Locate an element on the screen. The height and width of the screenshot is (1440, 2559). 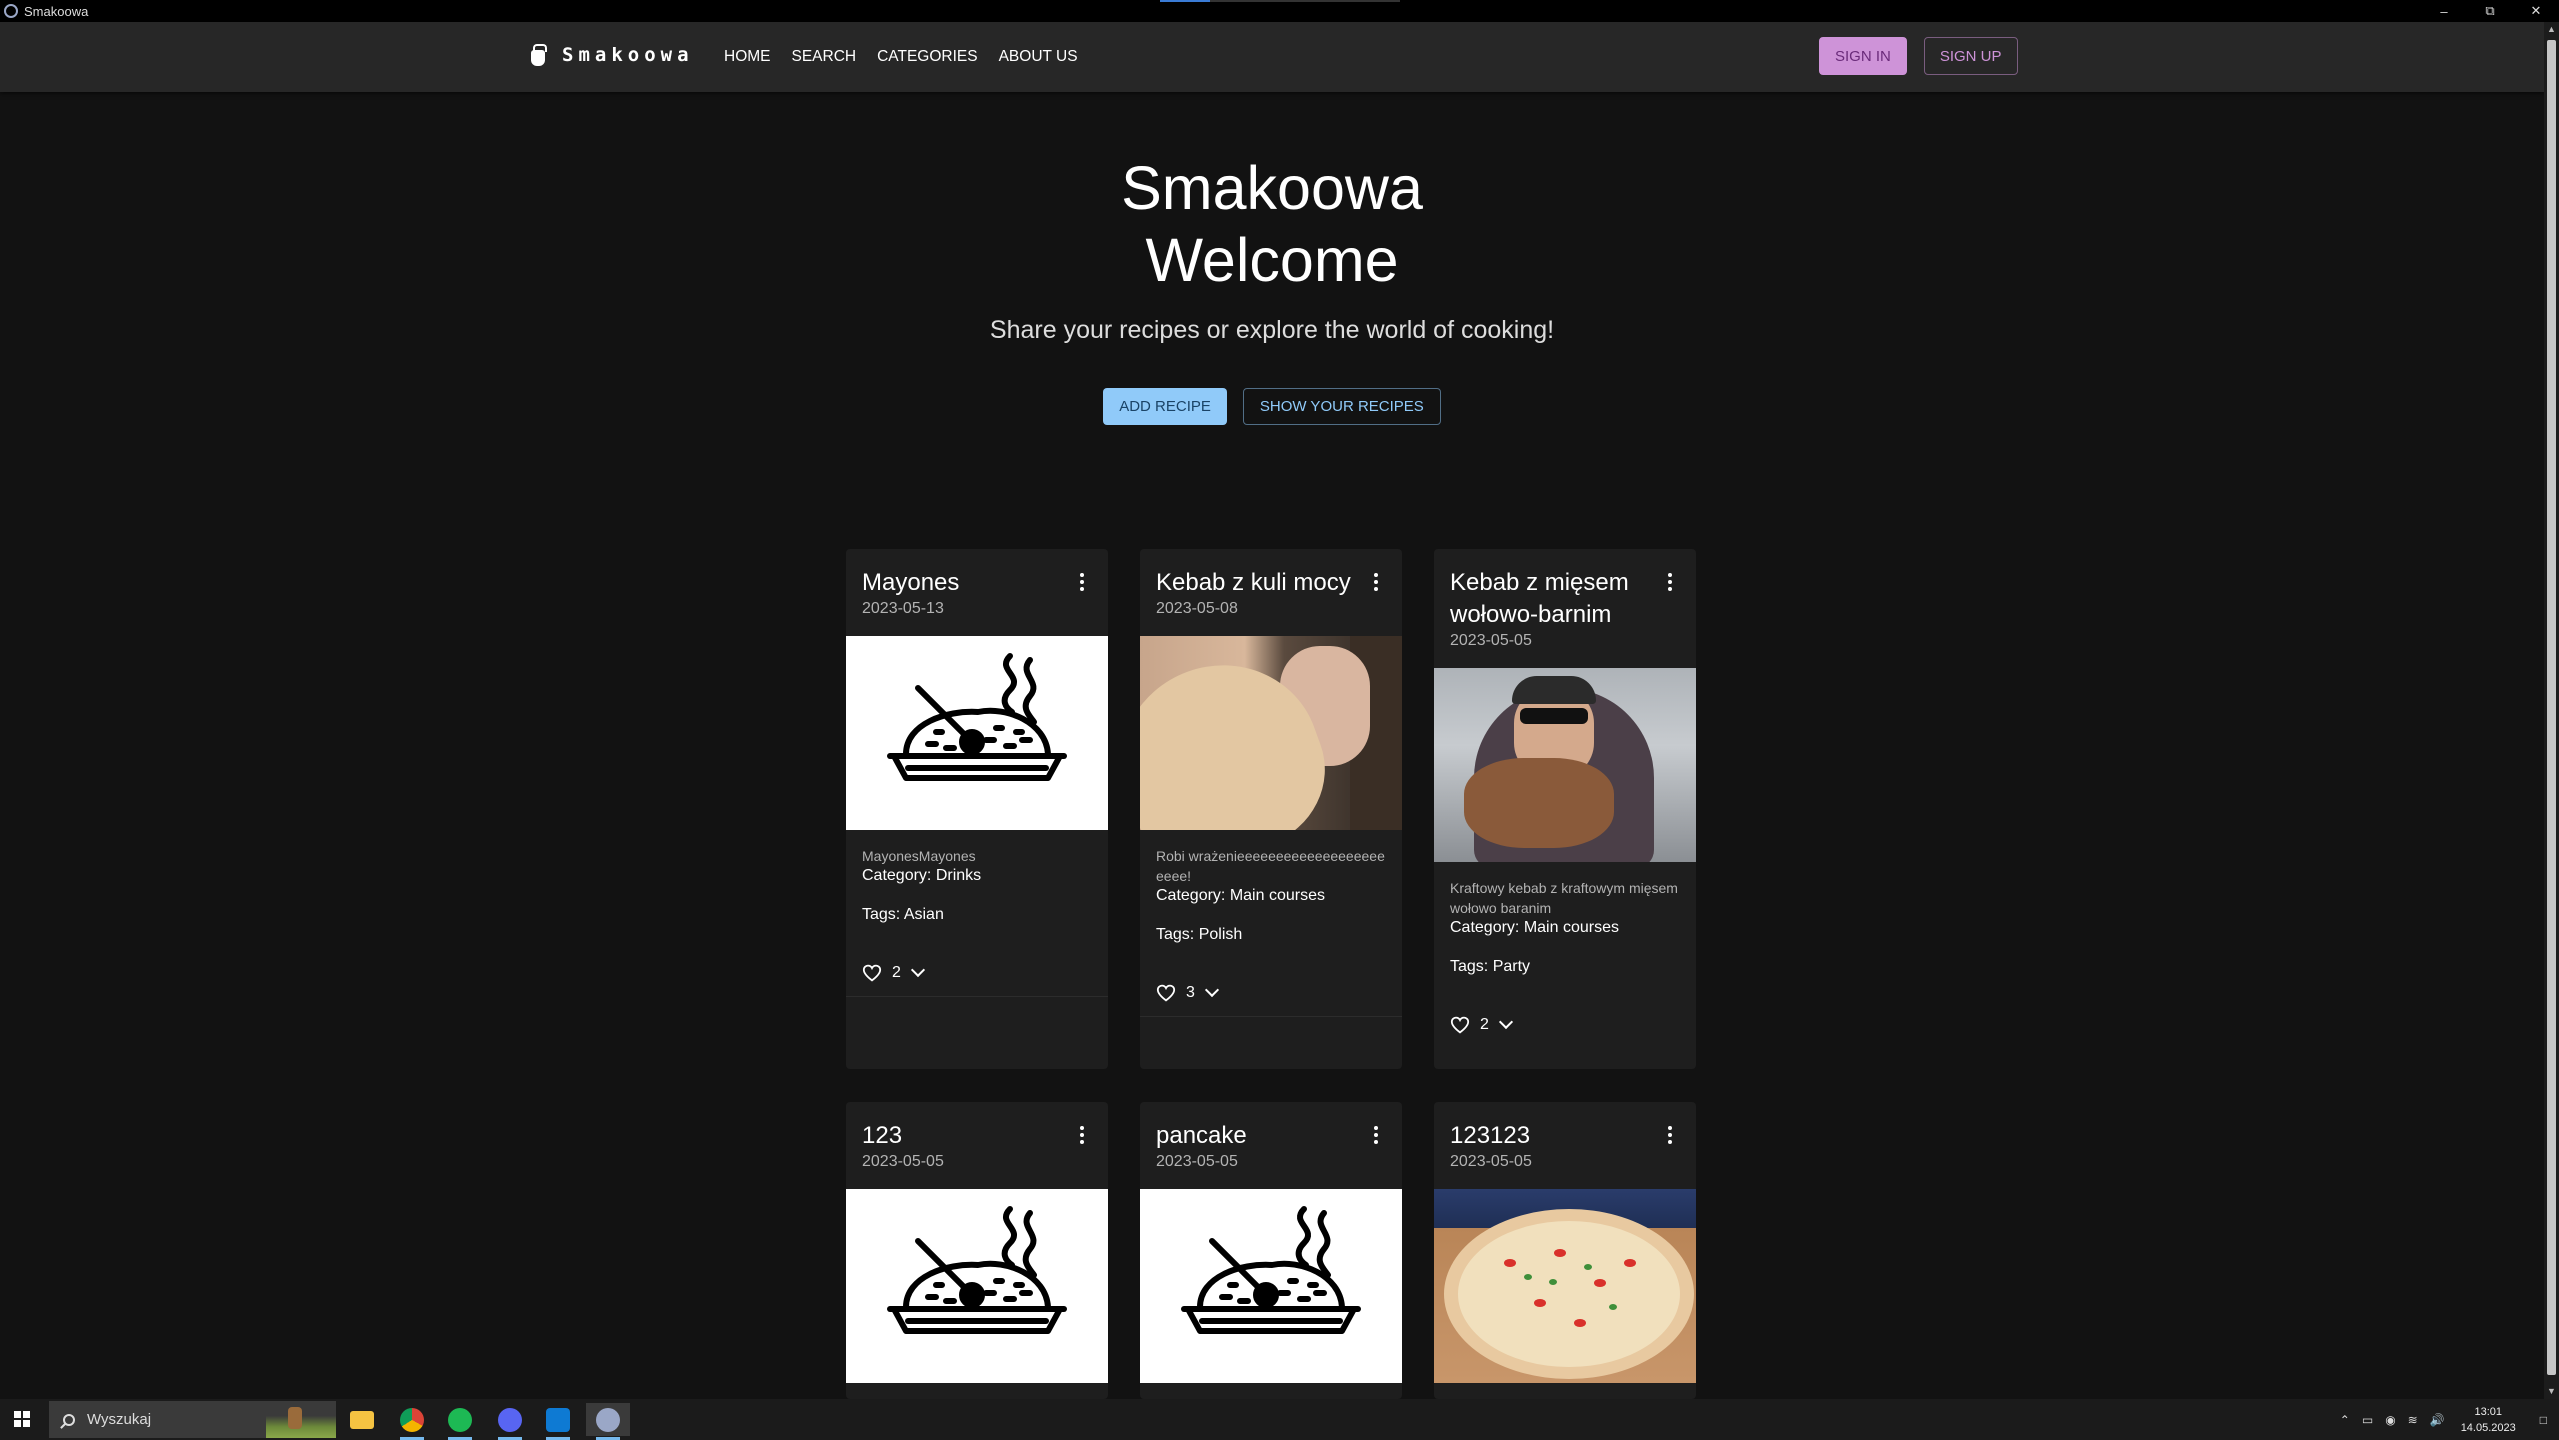
nav-categories: CATEGORIES is located at coordinates (927, 57).